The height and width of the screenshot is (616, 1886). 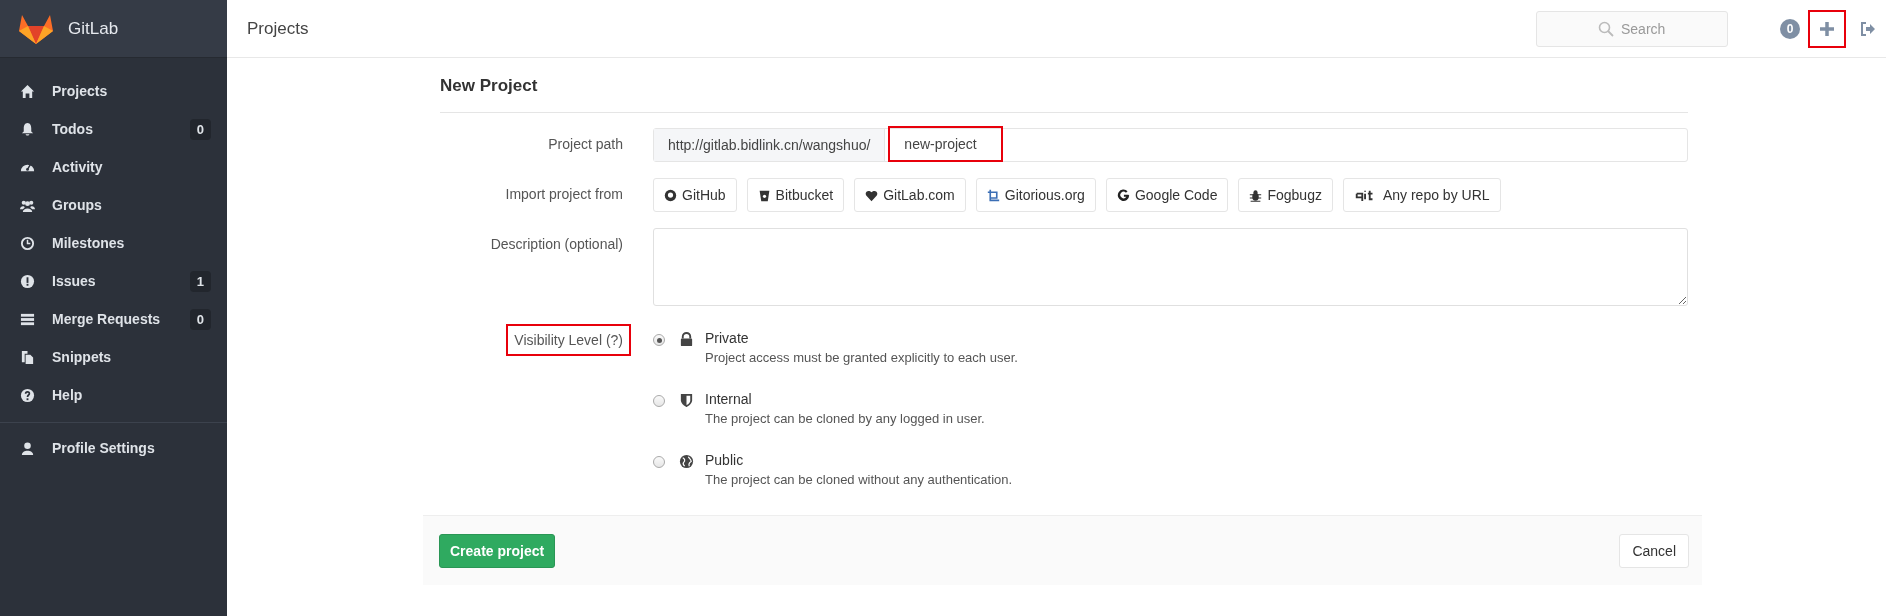 I want to click on option-title: Public, so click(x=725, y=460).